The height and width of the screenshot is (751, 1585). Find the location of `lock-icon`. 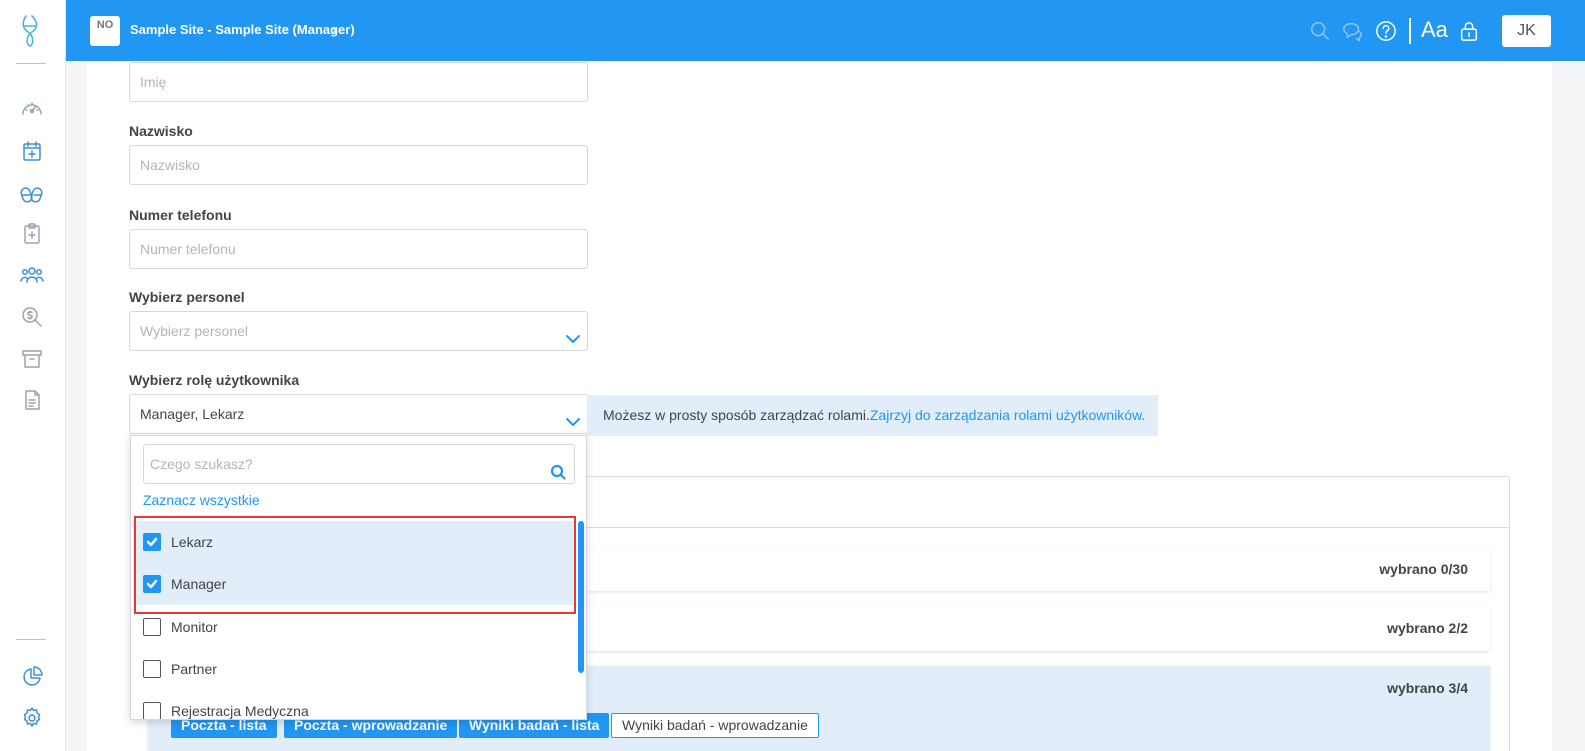

lock-icon is located at coordinates (1469, 31).